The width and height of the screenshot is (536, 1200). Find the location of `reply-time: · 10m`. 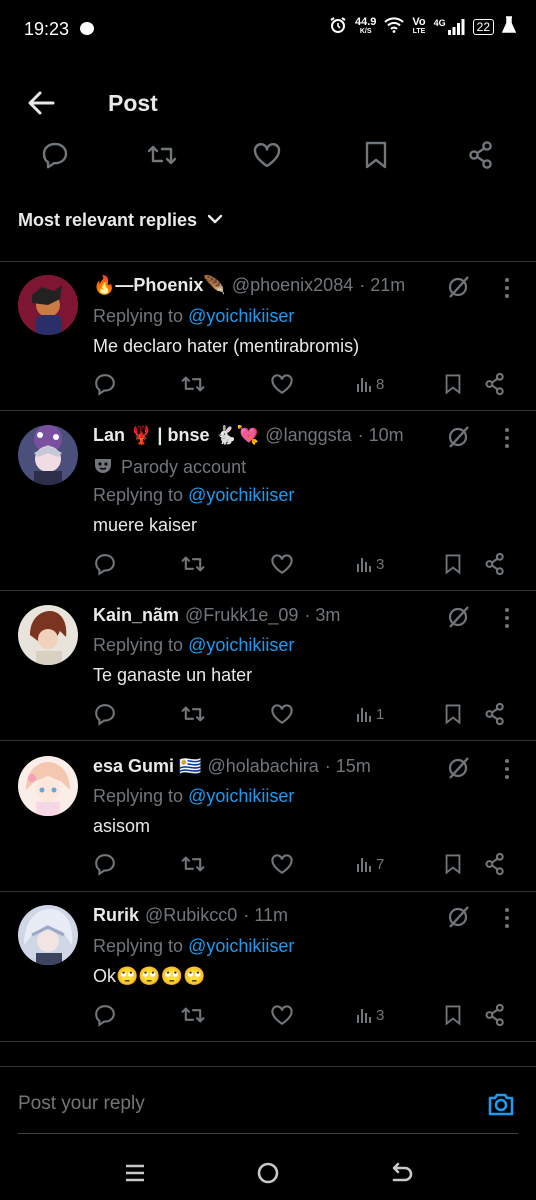

reply-time: · 10m is located at coordinates (380, 435).